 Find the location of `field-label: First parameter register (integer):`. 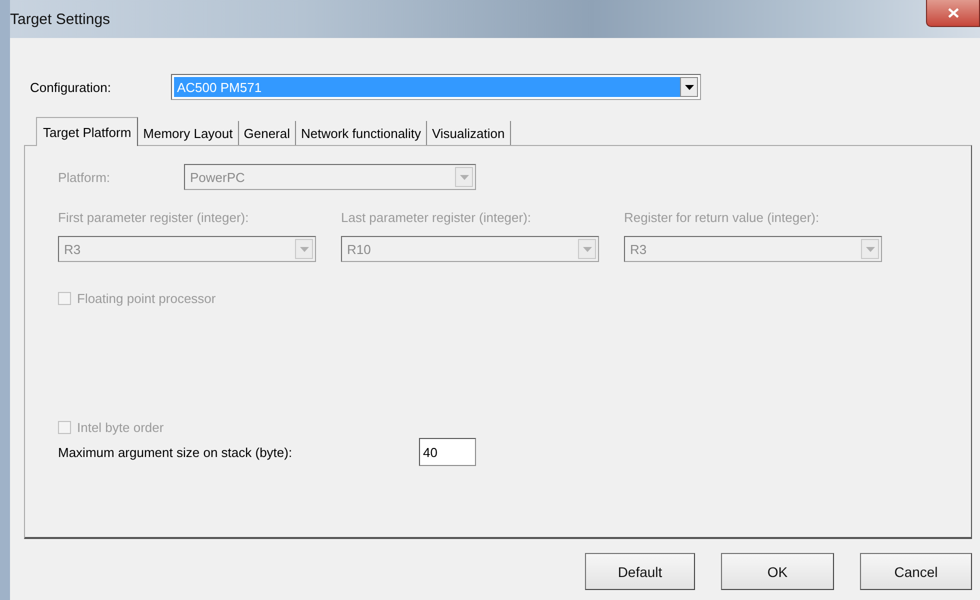

field-label: First parameter register (integer): is located at coordinates (154, 217).